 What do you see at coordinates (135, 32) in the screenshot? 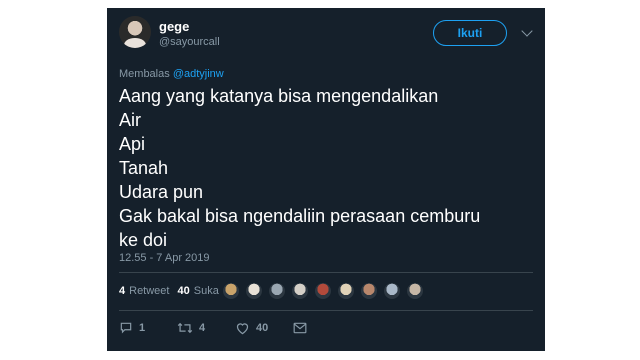
I see `avatar` at bounding box center [135, 32].